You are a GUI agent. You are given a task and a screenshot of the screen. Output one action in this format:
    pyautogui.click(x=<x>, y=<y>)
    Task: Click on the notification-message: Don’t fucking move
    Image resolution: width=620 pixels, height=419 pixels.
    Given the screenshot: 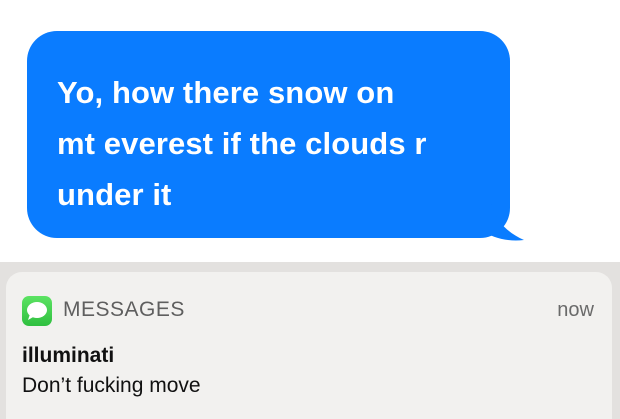 What is the action you would take?
    pyautogui.click(x=111, y=385)
    